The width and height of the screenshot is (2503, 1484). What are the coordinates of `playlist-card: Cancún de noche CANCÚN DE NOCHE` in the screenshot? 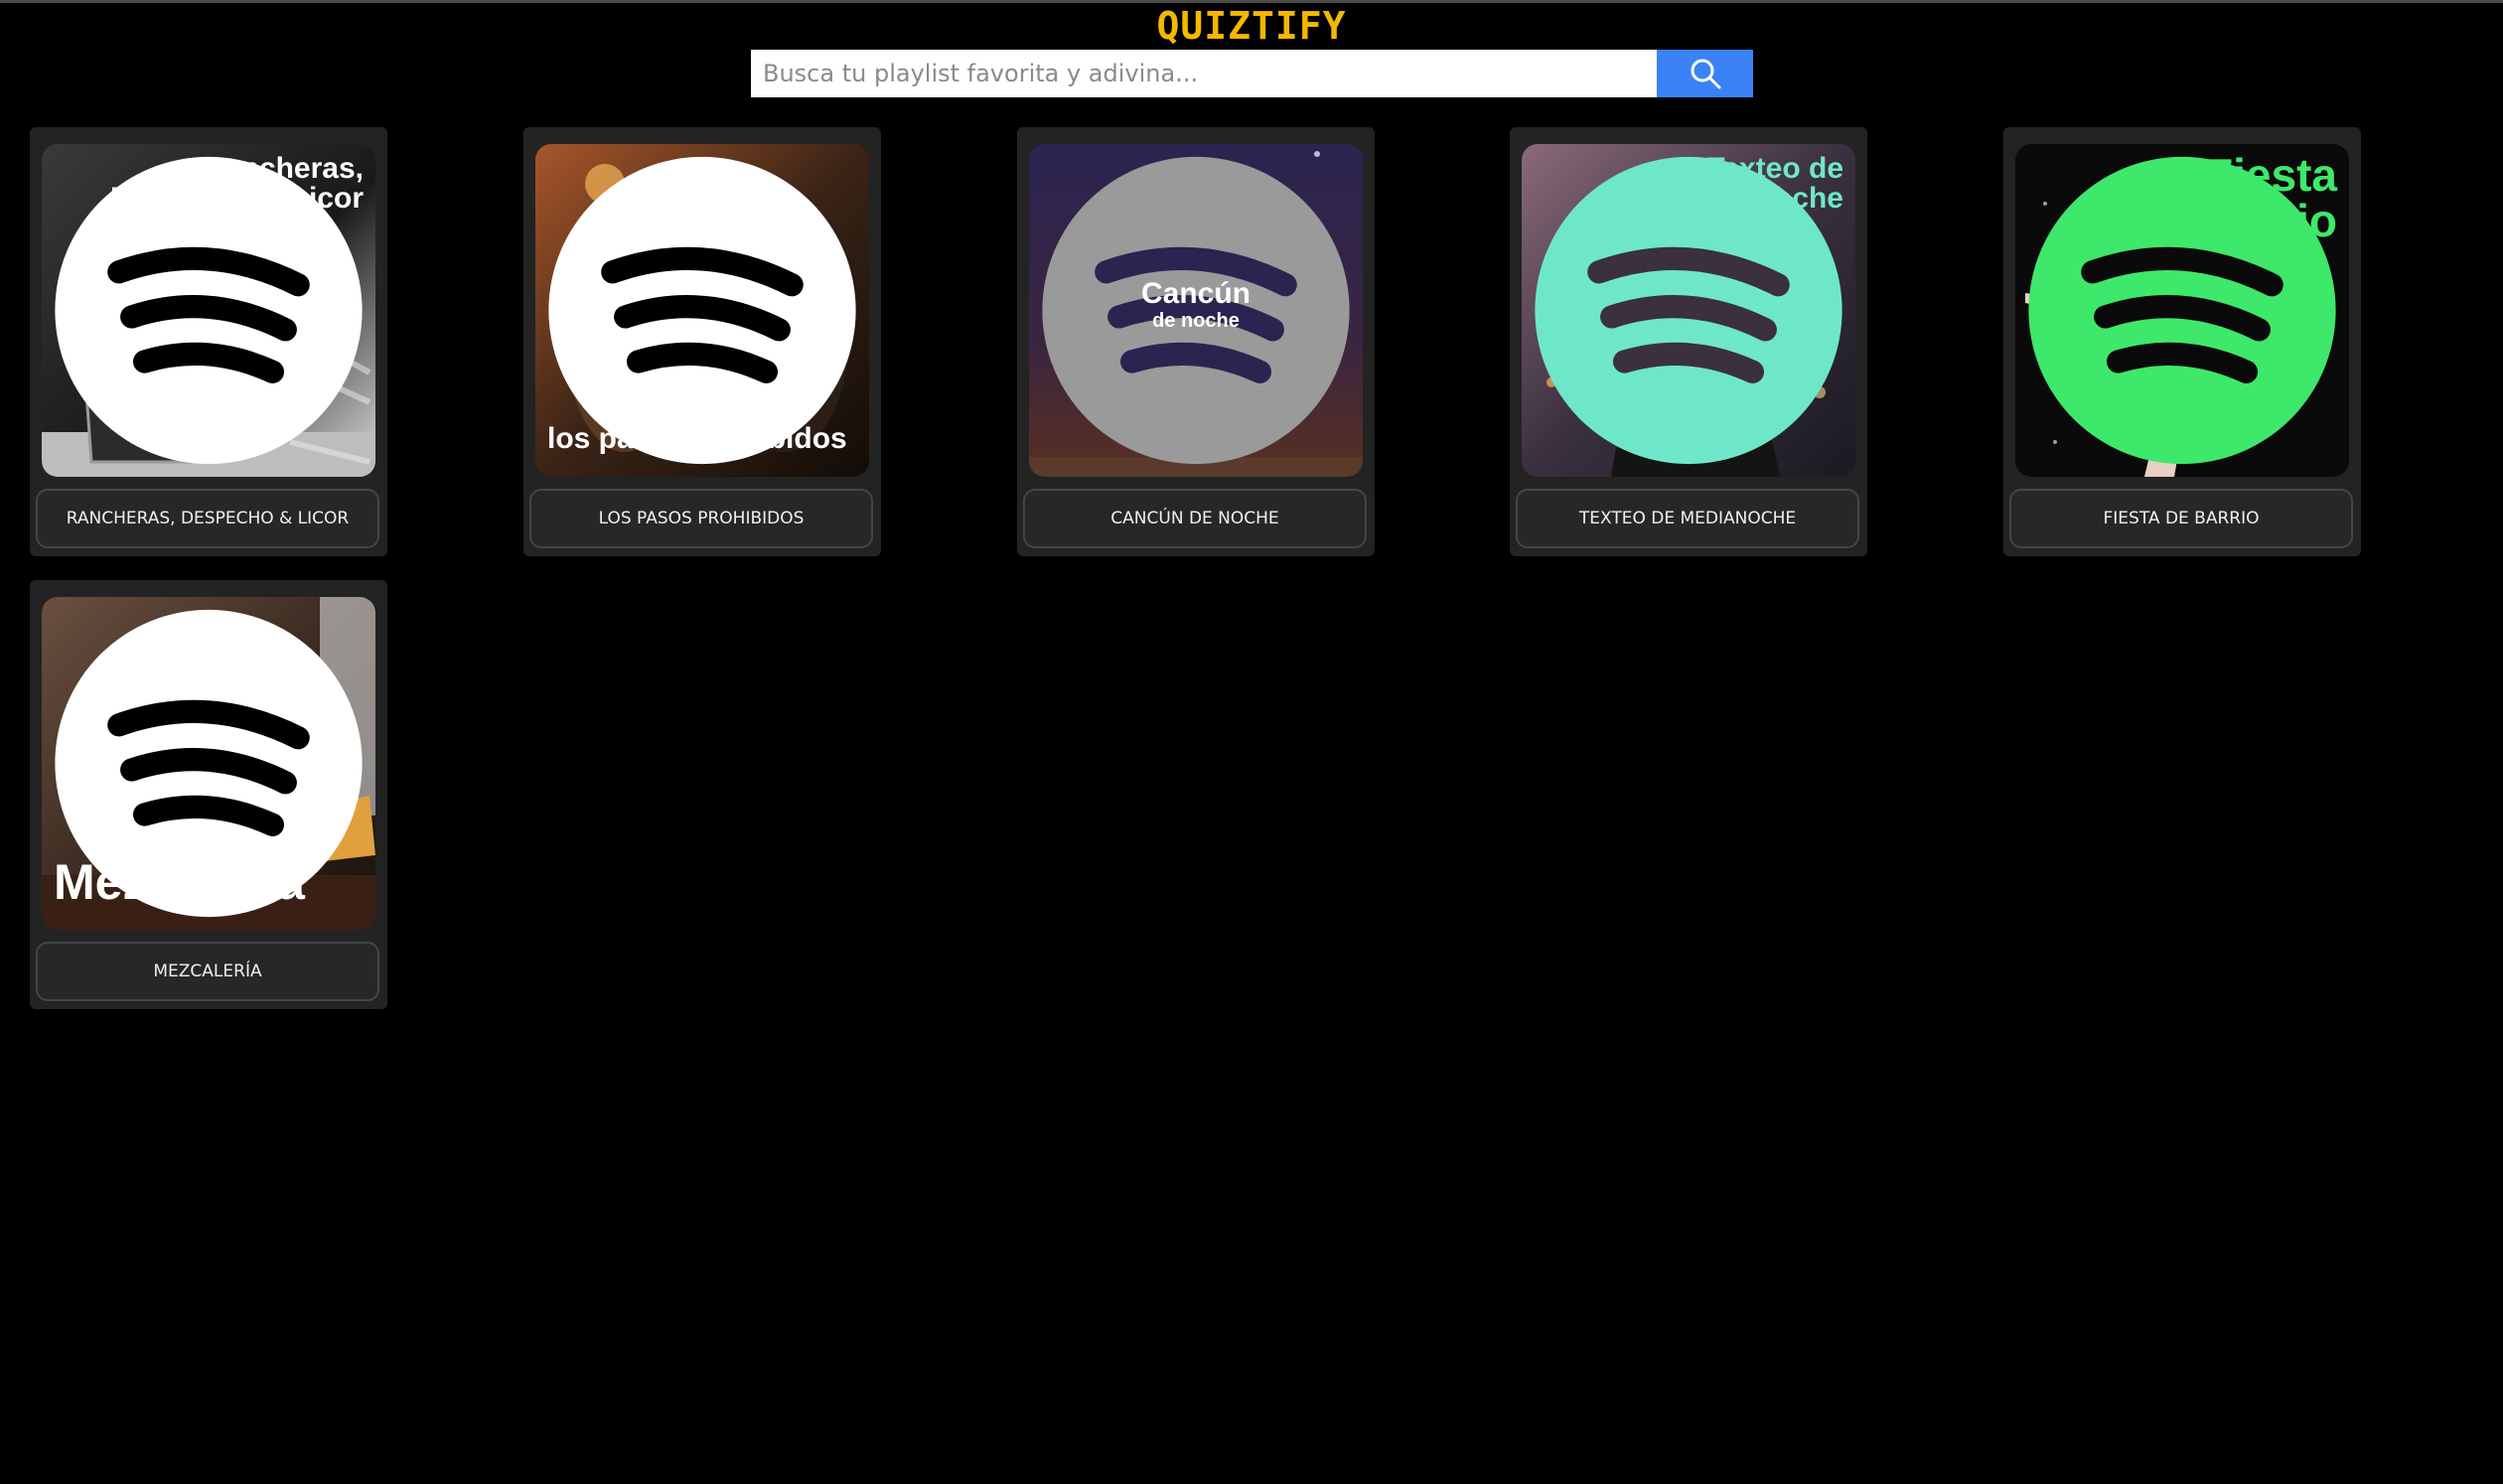 It's located at (1196, 341).